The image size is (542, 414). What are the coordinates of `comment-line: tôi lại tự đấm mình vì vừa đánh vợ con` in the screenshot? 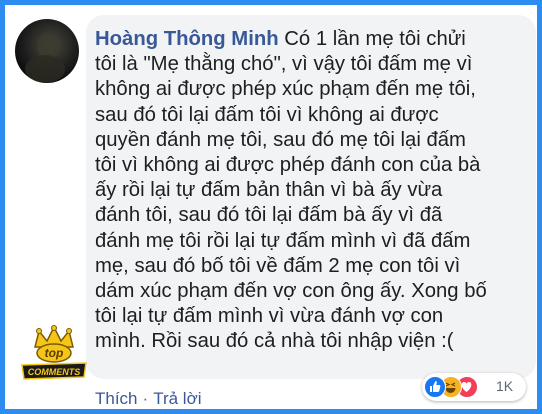 It's located at (269, 316).